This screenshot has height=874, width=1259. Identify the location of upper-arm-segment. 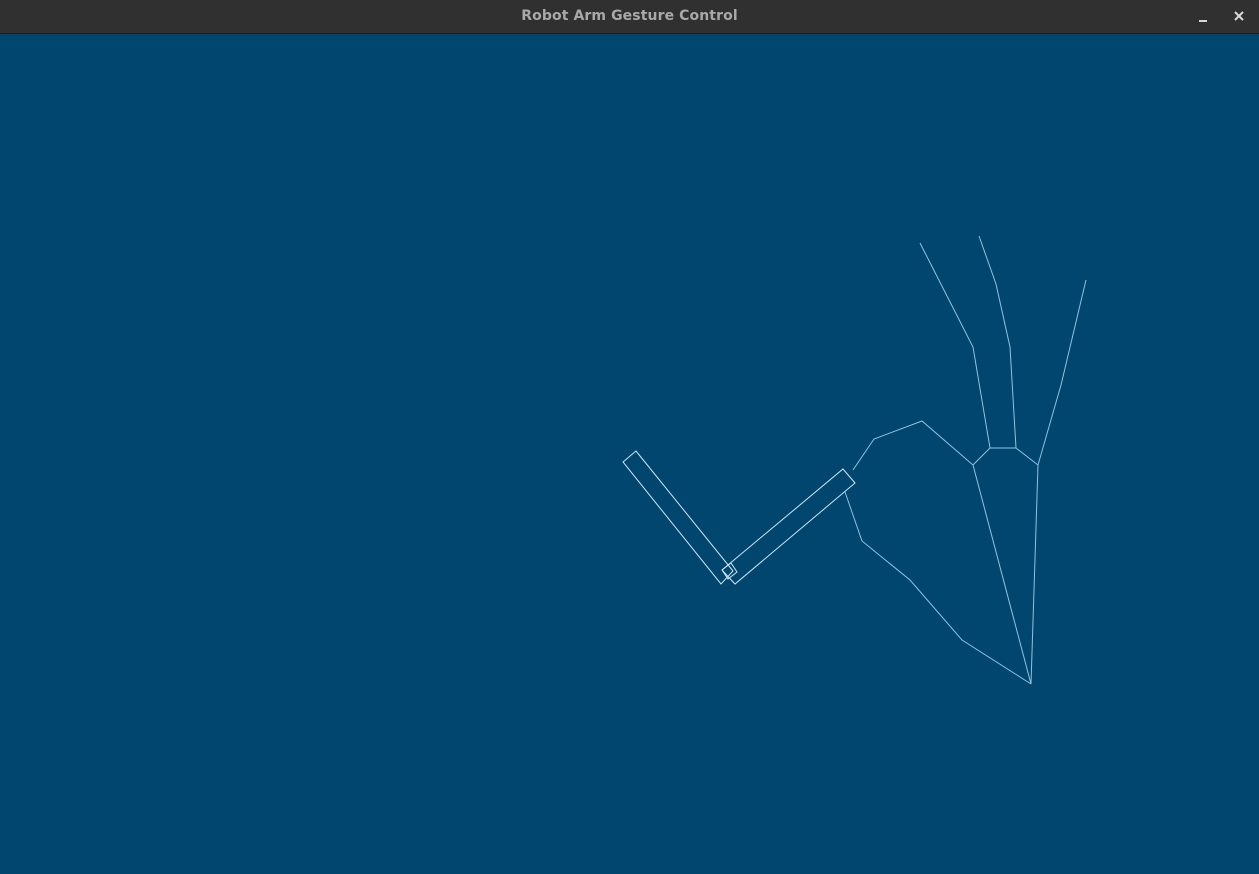
(678, 517).